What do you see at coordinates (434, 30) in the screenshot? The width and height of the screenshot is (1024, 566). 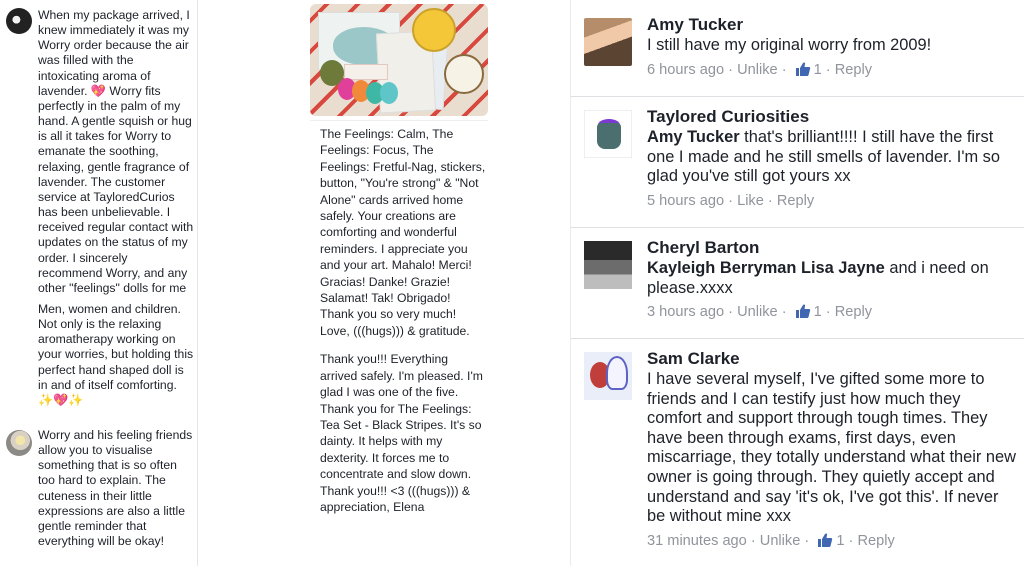 I see `button-badge-image` at bounding box center [434, 30].